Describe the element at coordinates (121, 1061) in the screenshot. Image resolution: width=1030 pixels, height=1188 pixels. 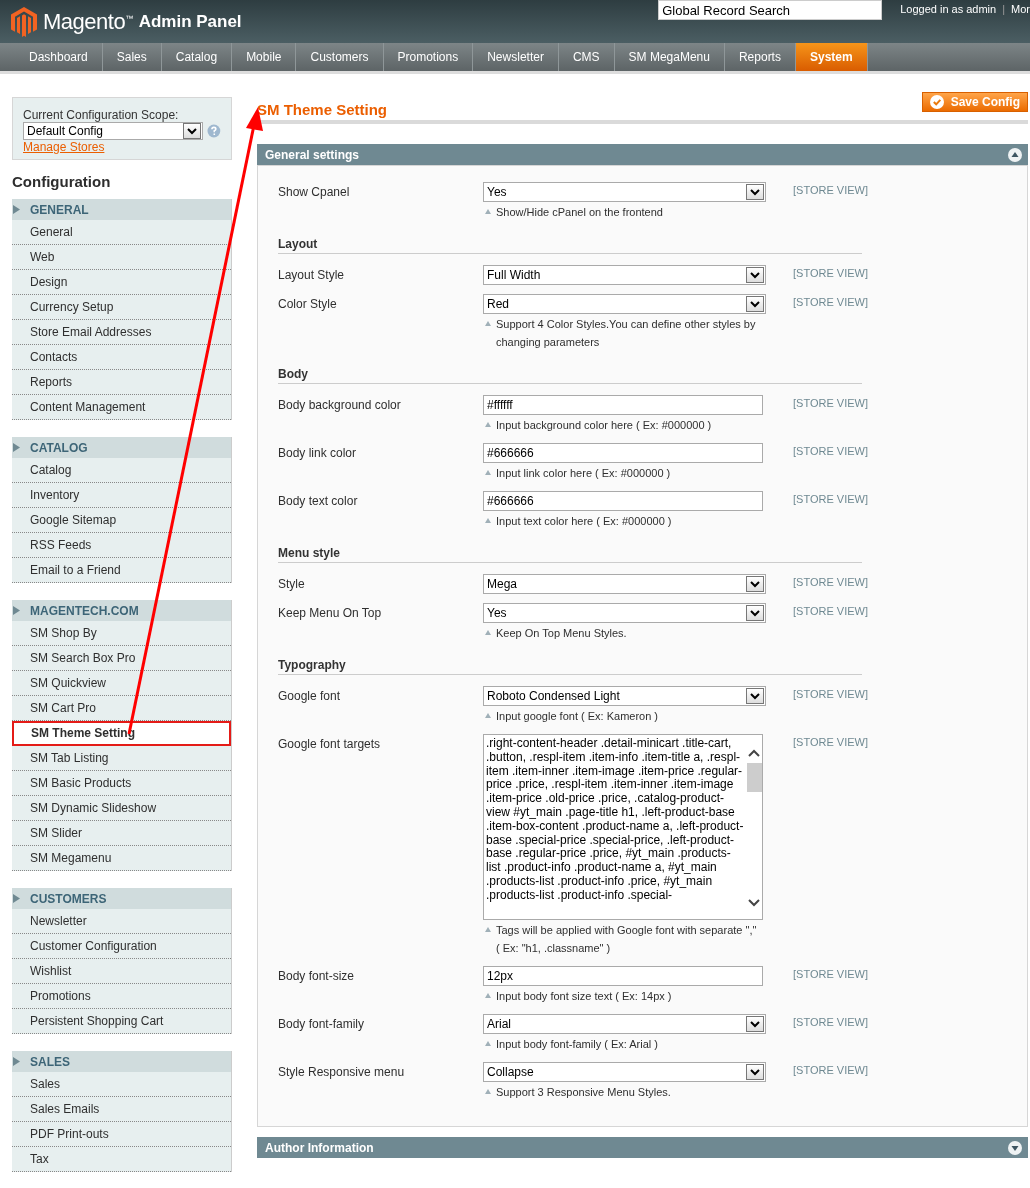
I see `group-header: SALES` at that location.